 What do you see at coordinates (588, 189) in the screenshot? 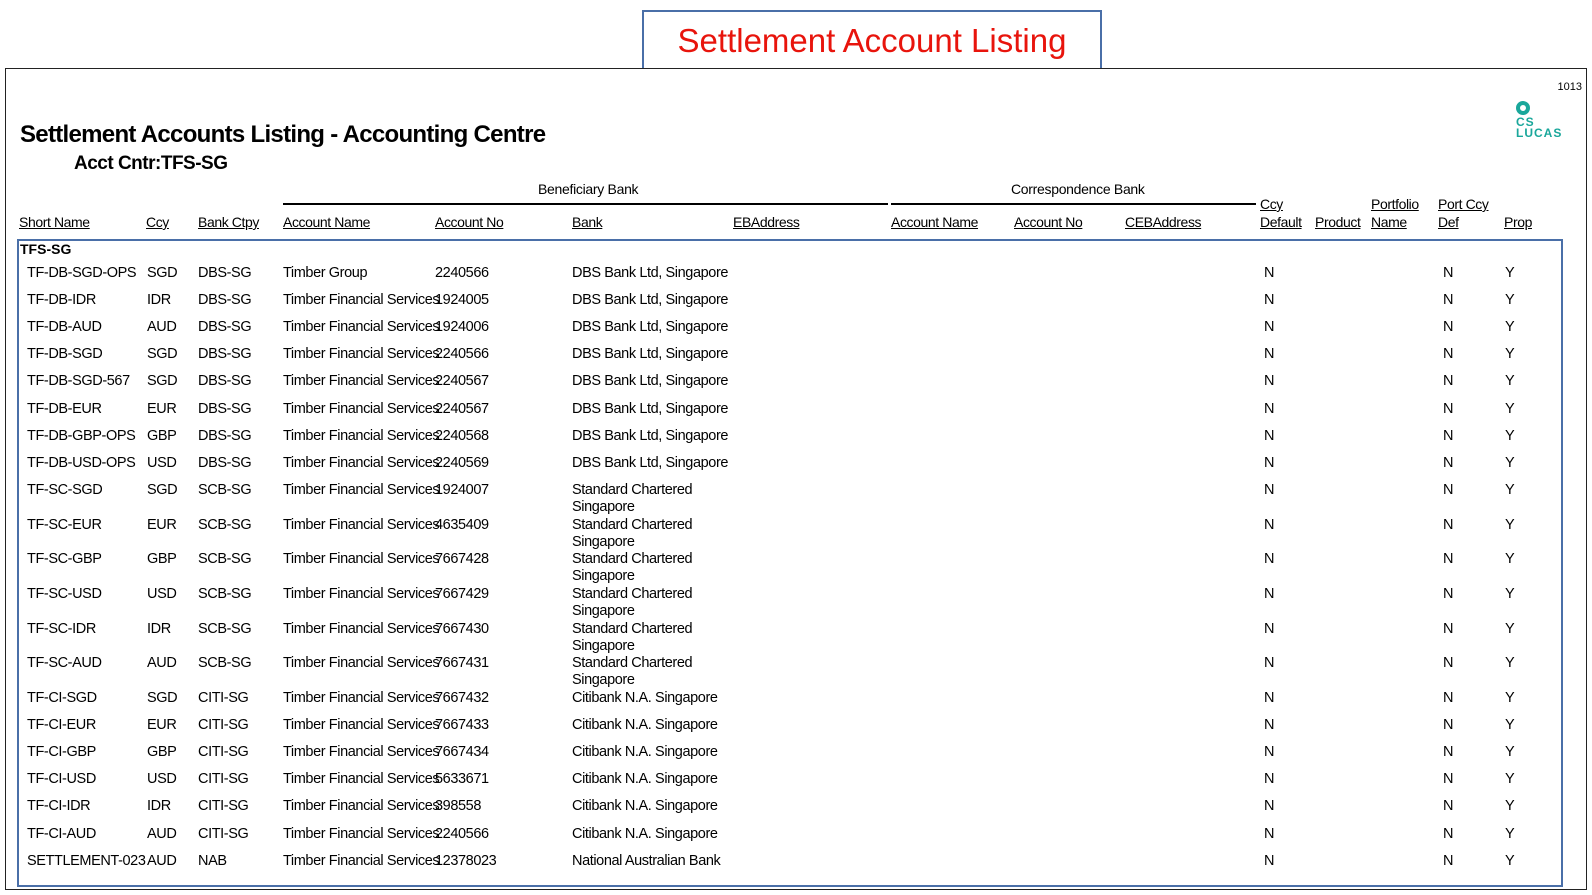
I see `beneficiary-bank-group-label: Beneficiary Bank` at bounding box center [588, 189].